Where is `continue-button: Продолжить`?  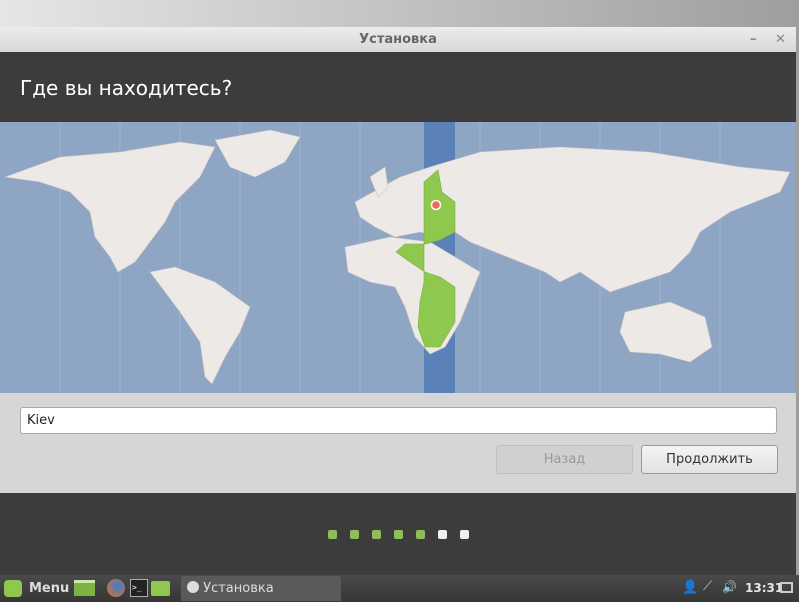 continue-button: Продолжить is located at coordinates (709, 459).